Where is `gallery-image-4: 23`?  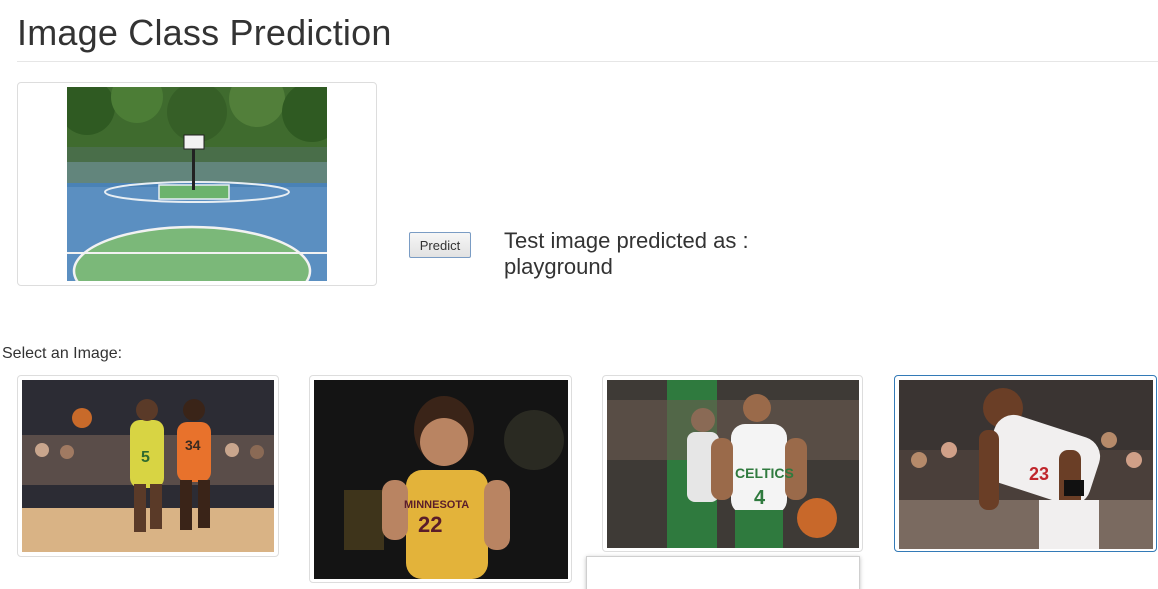 gallery-image-4: 23 is located at coordinates (1025, 463).